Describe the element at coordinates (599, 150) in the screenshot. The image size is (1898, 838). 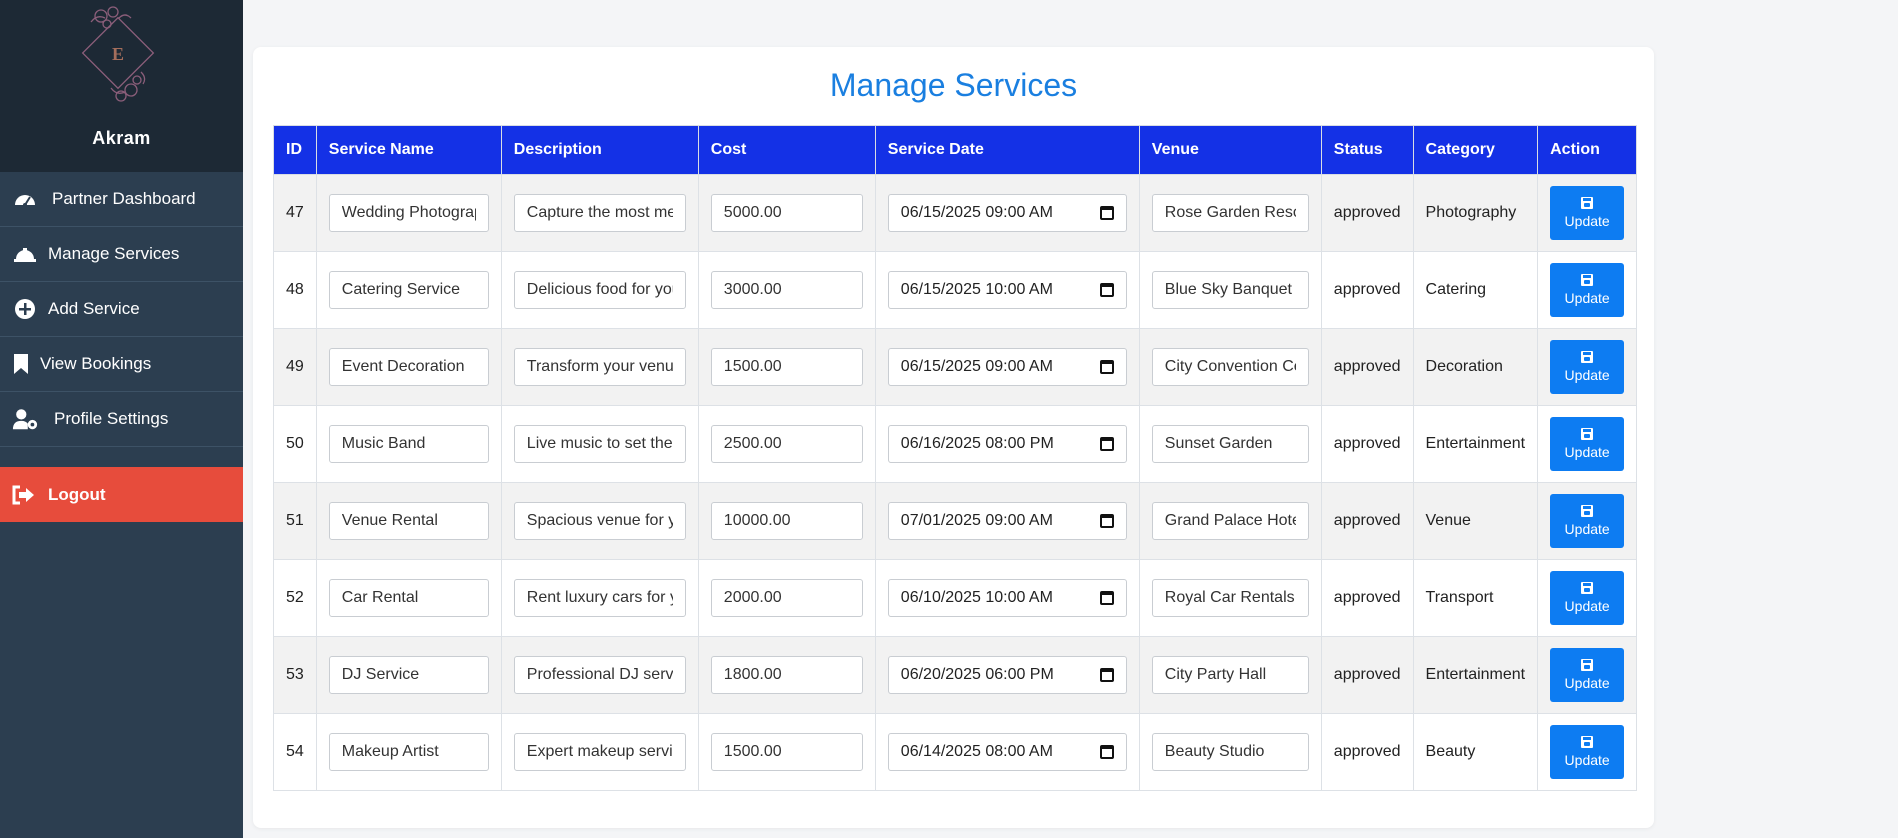
I see `column-header: Description` at that location.